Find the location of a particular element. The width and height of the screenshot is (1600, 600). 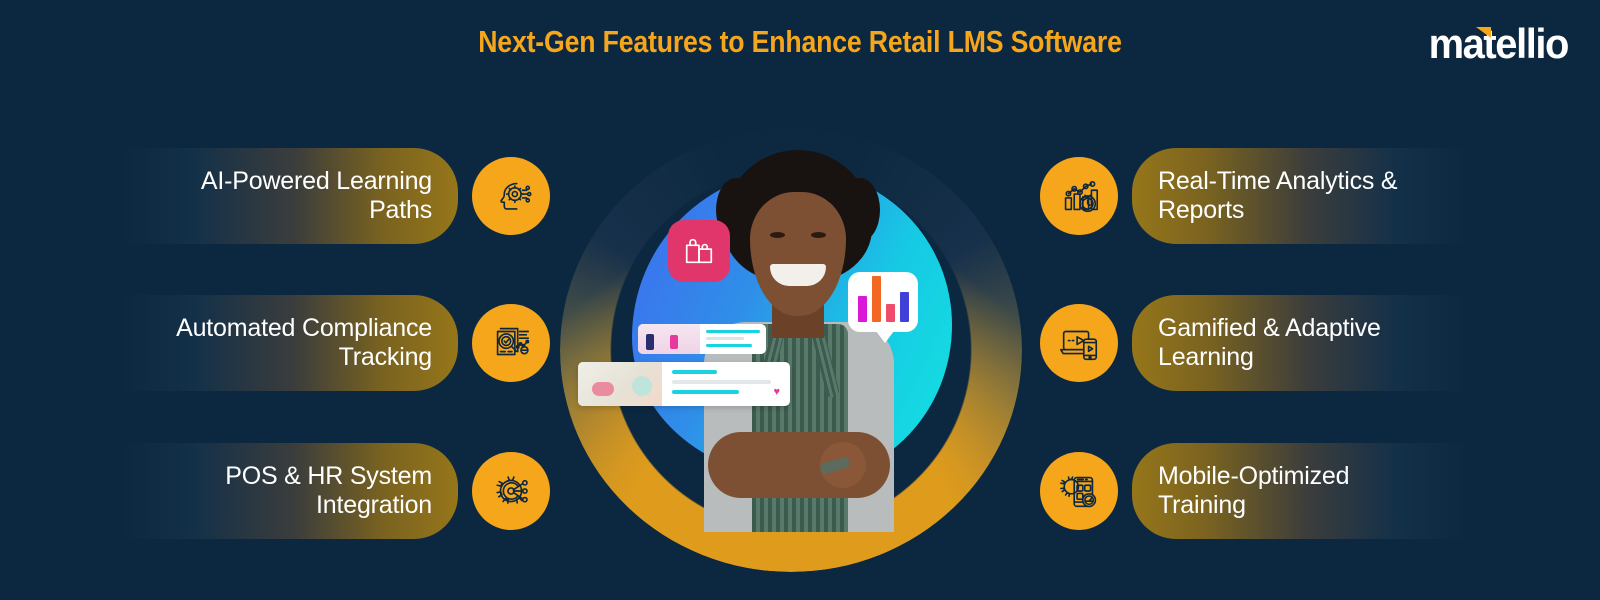

course-thumbnail-shopping is located at coordinates (669, 339).